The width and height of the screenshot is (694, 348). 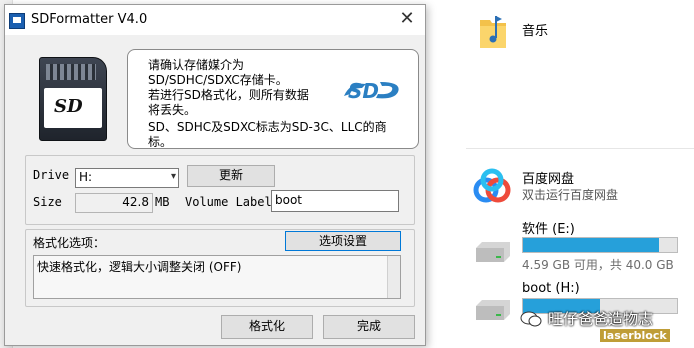 What do you see at coordinates (598, 265) in the screenshot?
I see `drive-e-info: 4.59 GB 可用，共 40.0 GB` at bounding box center [598, 265].